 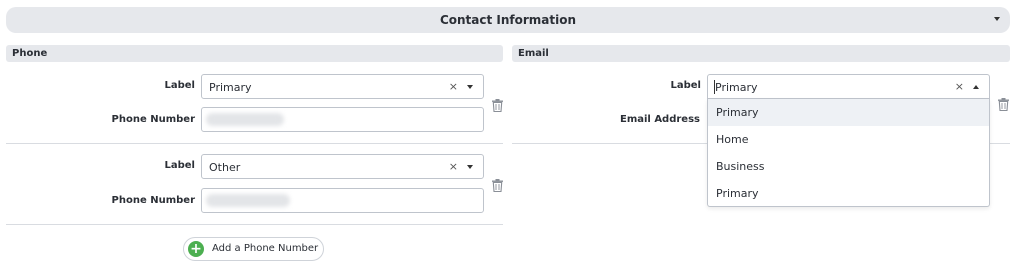 I want to click on contact-information-header: Contact Information, so click(x=508, y=20).